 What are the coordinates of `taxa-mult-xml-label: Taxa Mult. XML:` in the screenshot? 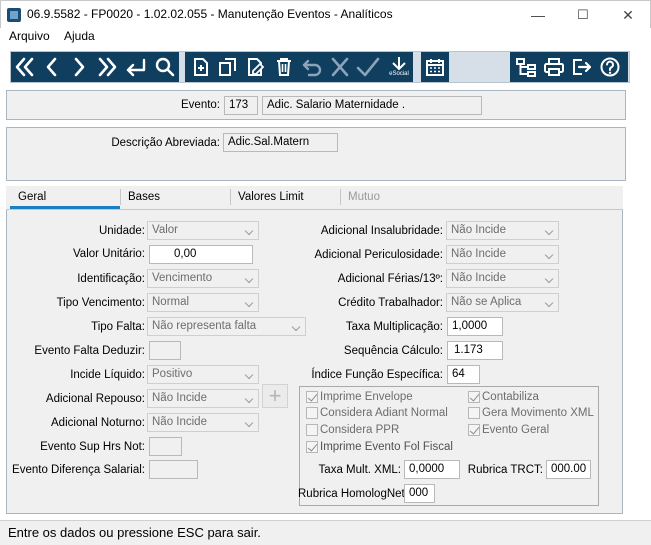 It's located at (359, 470).